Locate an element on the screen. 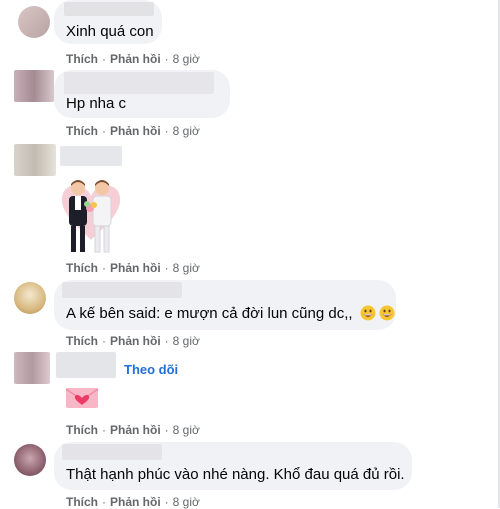  comment-text: Xinh quá con is located at coordinates (110, 31).